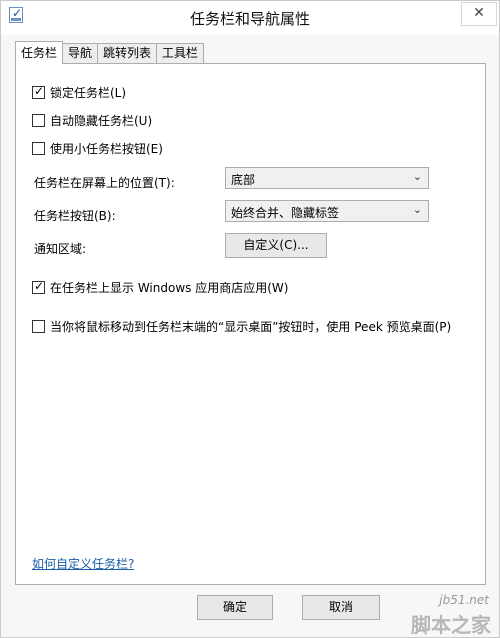  I want to click on window-title: 任务栏和导航属性, so click(249, 19).